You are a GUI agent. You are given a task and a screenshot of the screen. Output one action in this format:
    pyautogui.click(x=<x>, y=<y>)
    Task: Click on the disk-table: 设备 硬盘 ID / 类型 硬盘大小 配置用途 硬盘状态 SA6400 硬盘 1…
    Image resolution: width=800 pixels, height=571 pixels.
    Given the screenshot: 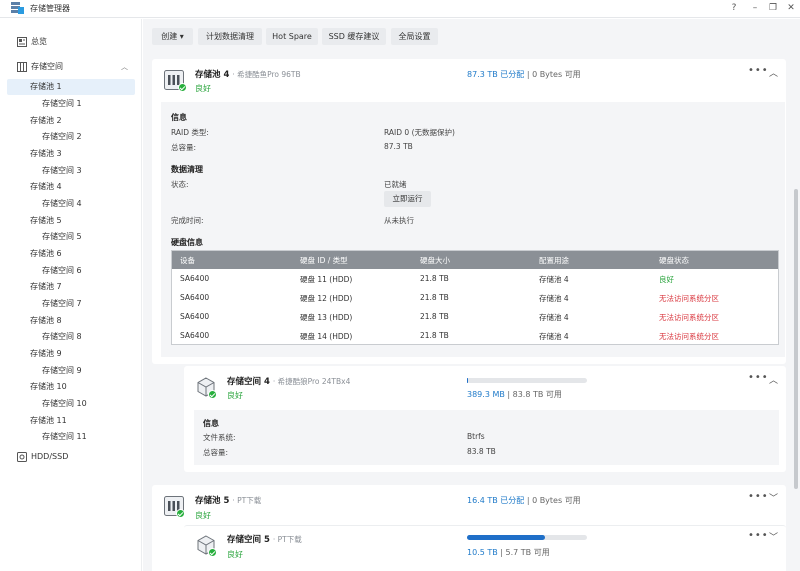 What is the action you would take?
    pyautogui.click(x=475, y=297)
    